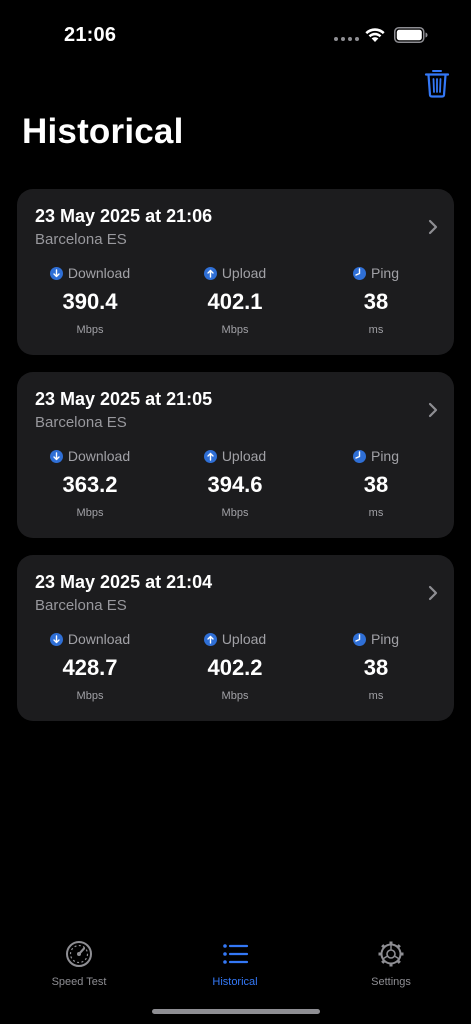 The width and height of the screenshot is (471, 1024). Describe the element at coordinates (103, 131) in the screenshot. I see `page-title: Historical` at that location.